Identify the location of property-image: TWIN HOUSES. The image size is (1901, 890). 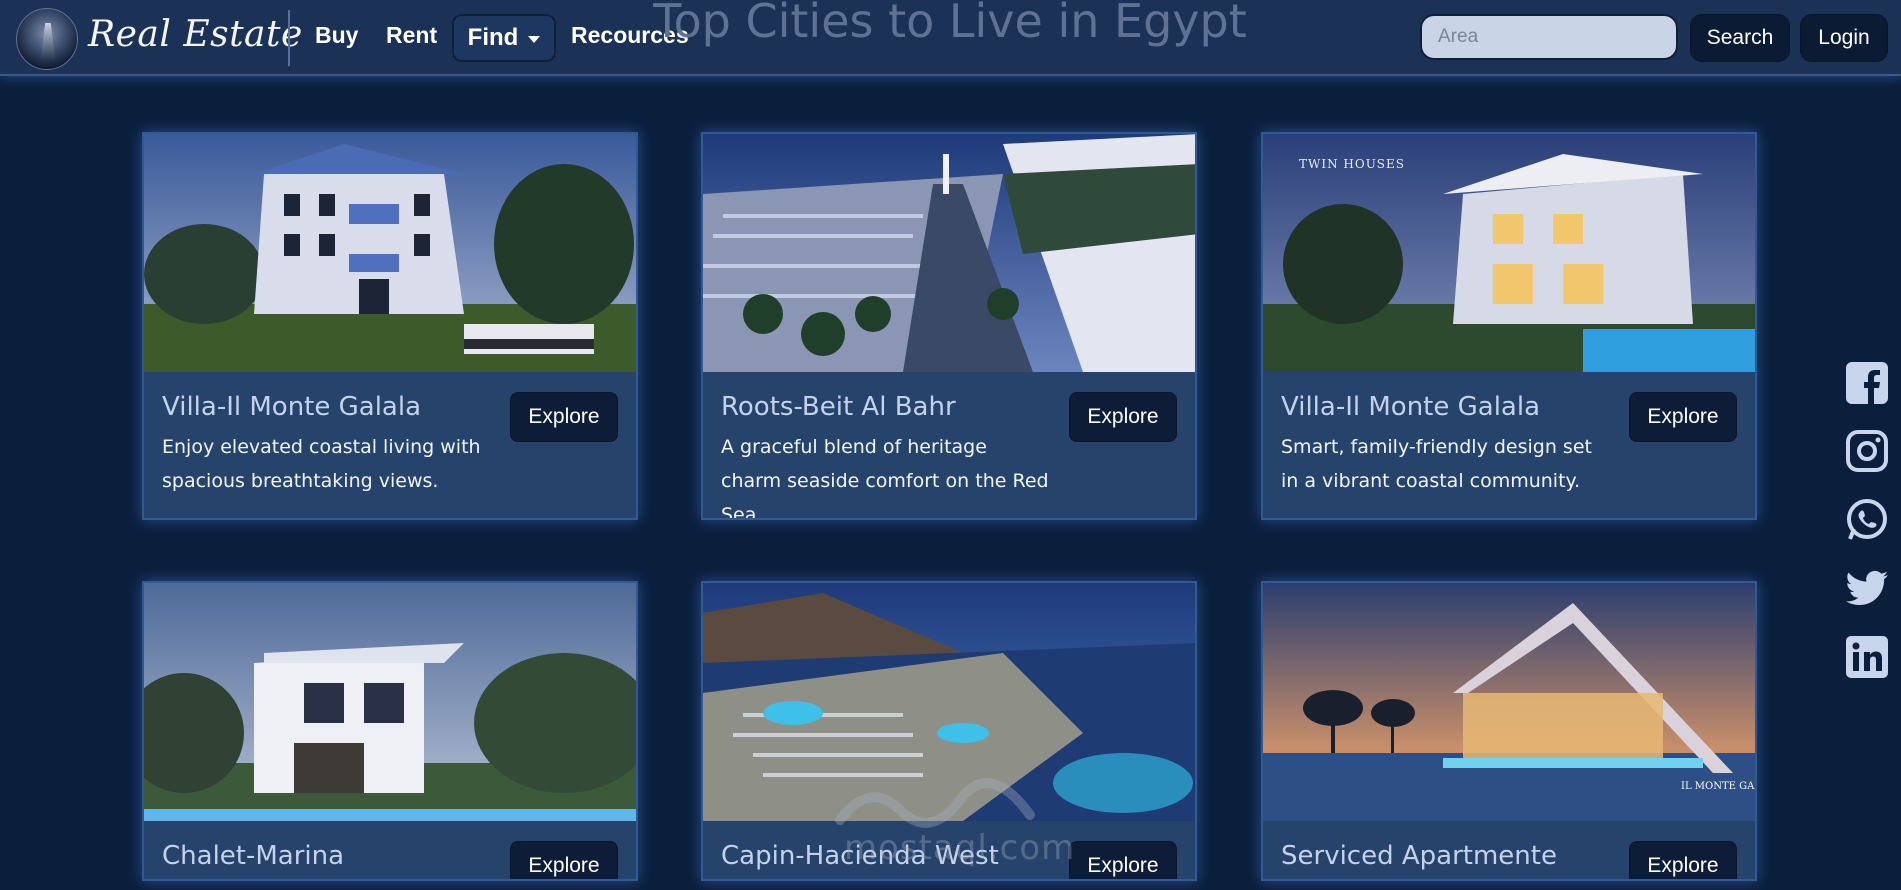
(1509, 253).